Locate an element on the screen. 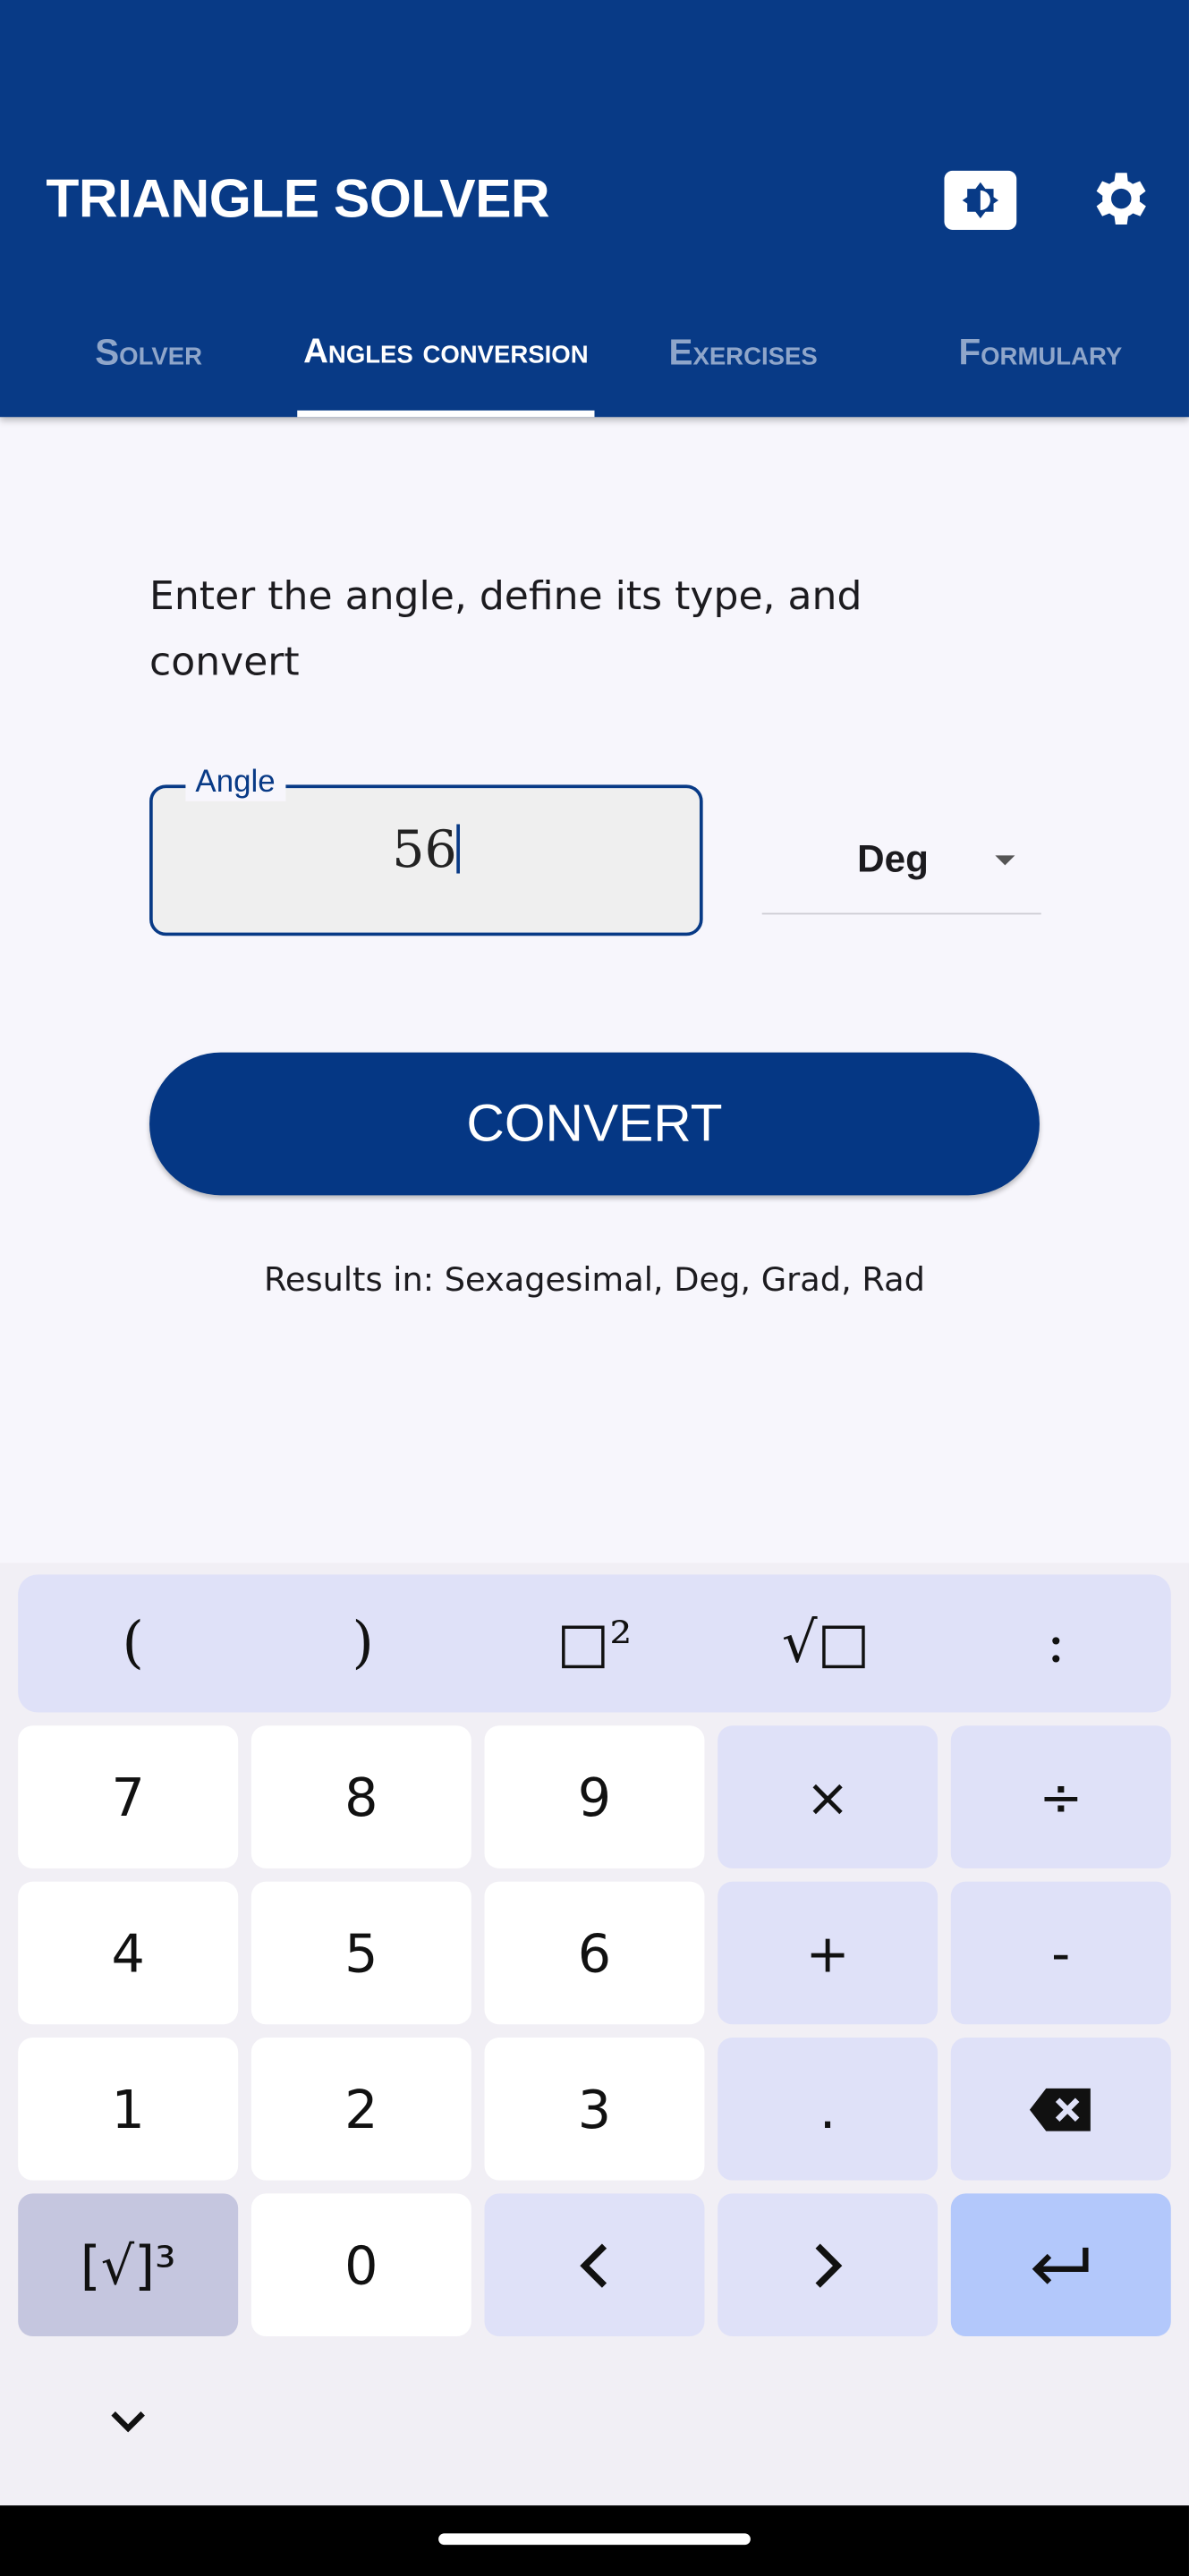 The image size is (1189, 2576). active-tab-indicator is located at coordinates (446, 414).